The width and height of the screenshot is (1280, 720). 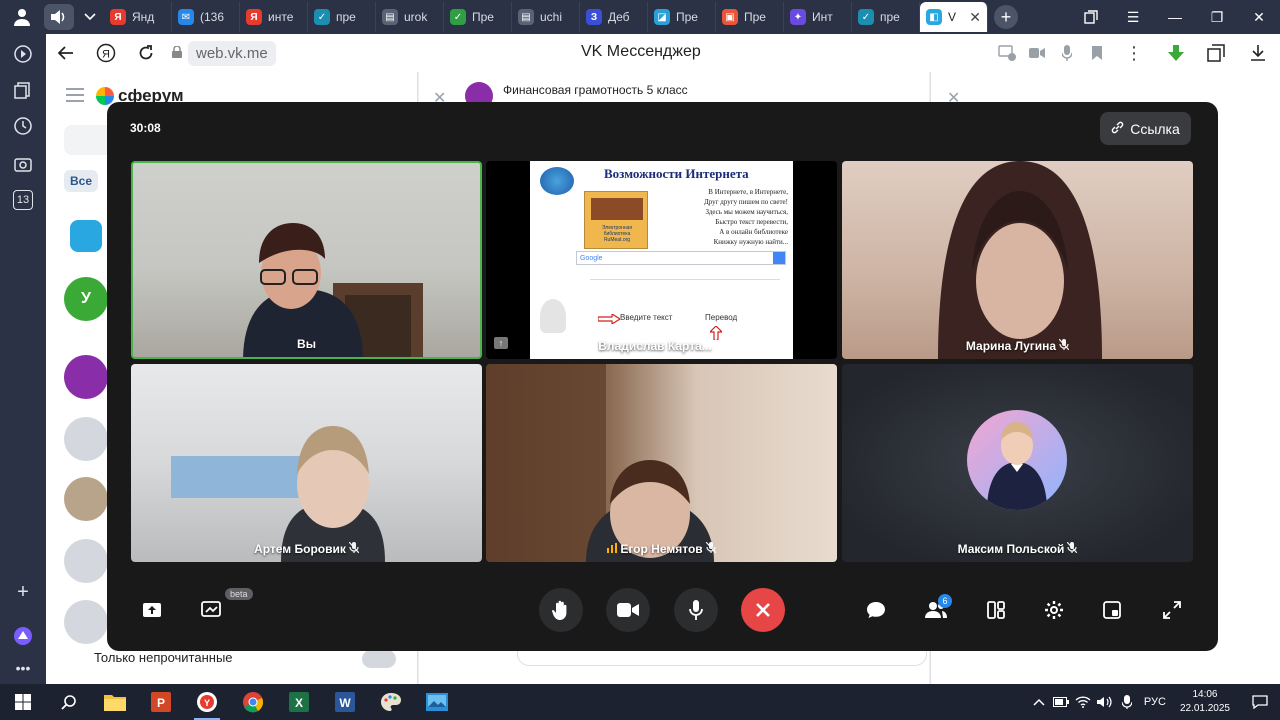 What do you see at coordinates (1064, 345) in the screenshot?
I see `mic-muted-icon` at bounding box center [1064, 345].